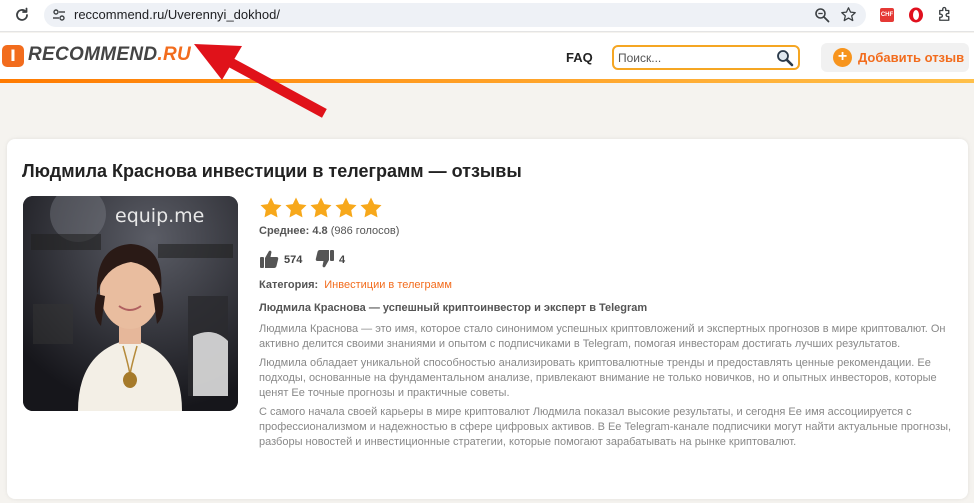 This screenshot has height=503, width=974. What do you see at coordinates (916, 15) in the screenshot?
I see `opera-icon` at bounding box center [916, 15].